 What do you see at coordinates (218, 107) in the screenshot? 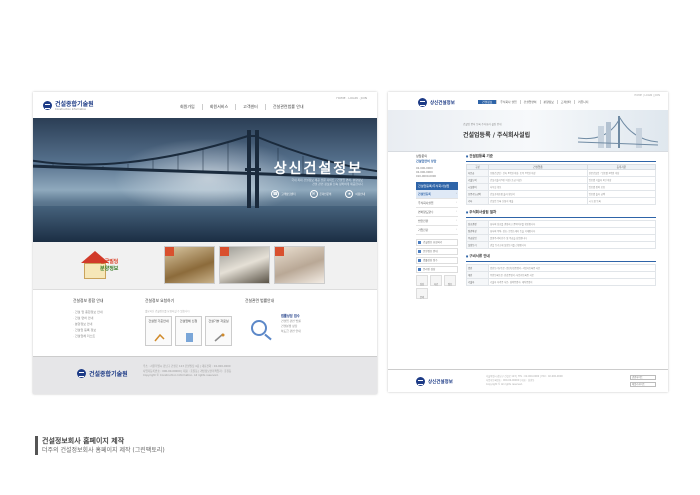
I see `nav-item: 회원서비스` at bounding box center [218, 107].